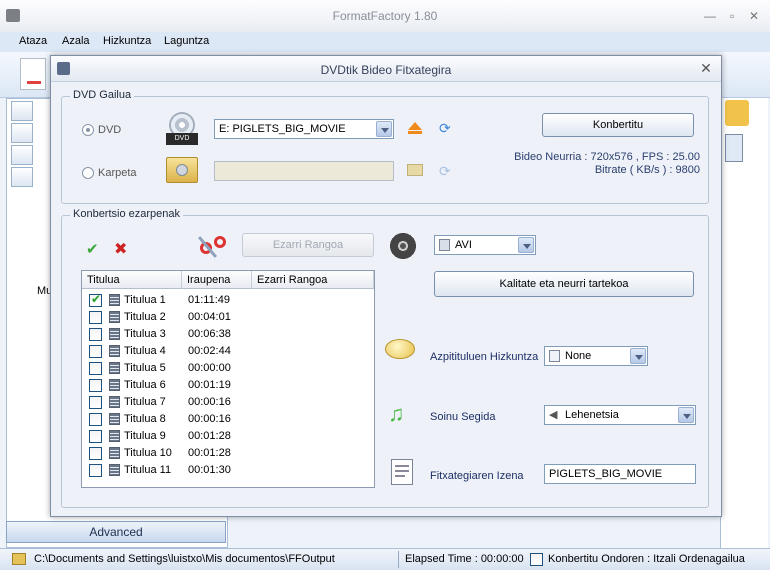 The width and height of the screenshot is (770, 570). I want to click on film-reel-icon, so click(403, 246).